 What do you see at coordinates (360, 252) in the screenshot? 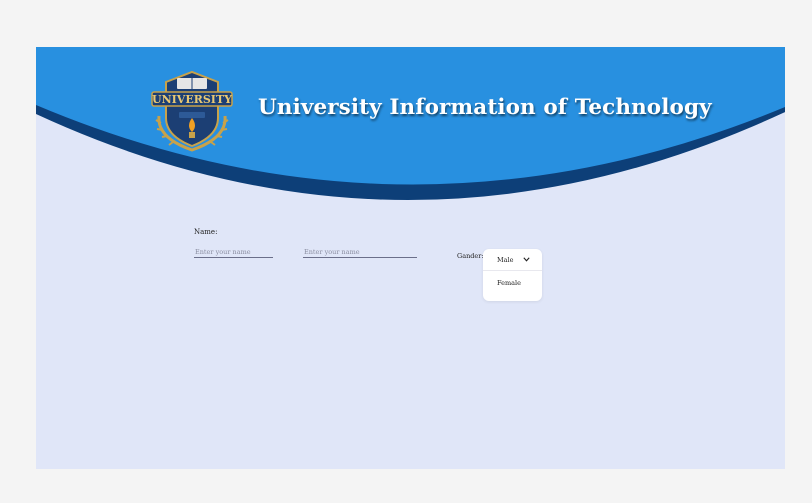
I see `last-name-input` at bounding box center [360, 252].